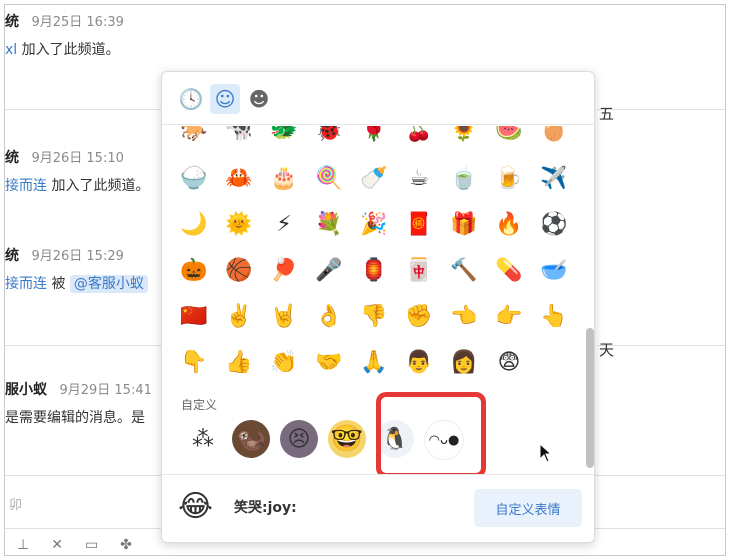  I want to click on emoji-item: 🏀, so click(239, 270).